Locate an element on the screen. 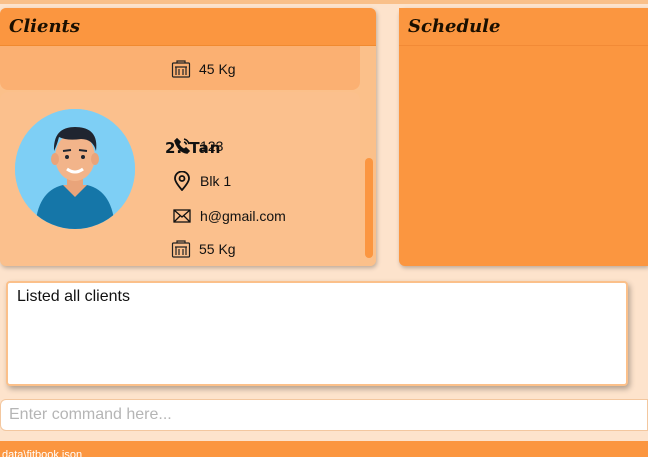 The height and width of the screenshot is (457, 648). result-text: Listed all clients is located at coordinates (73, 296).